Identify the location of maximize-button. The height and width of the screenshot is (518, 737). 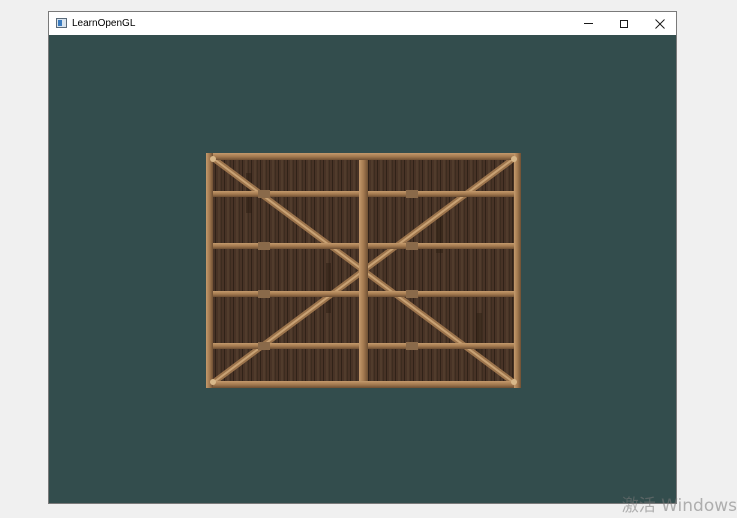
(624, 23).